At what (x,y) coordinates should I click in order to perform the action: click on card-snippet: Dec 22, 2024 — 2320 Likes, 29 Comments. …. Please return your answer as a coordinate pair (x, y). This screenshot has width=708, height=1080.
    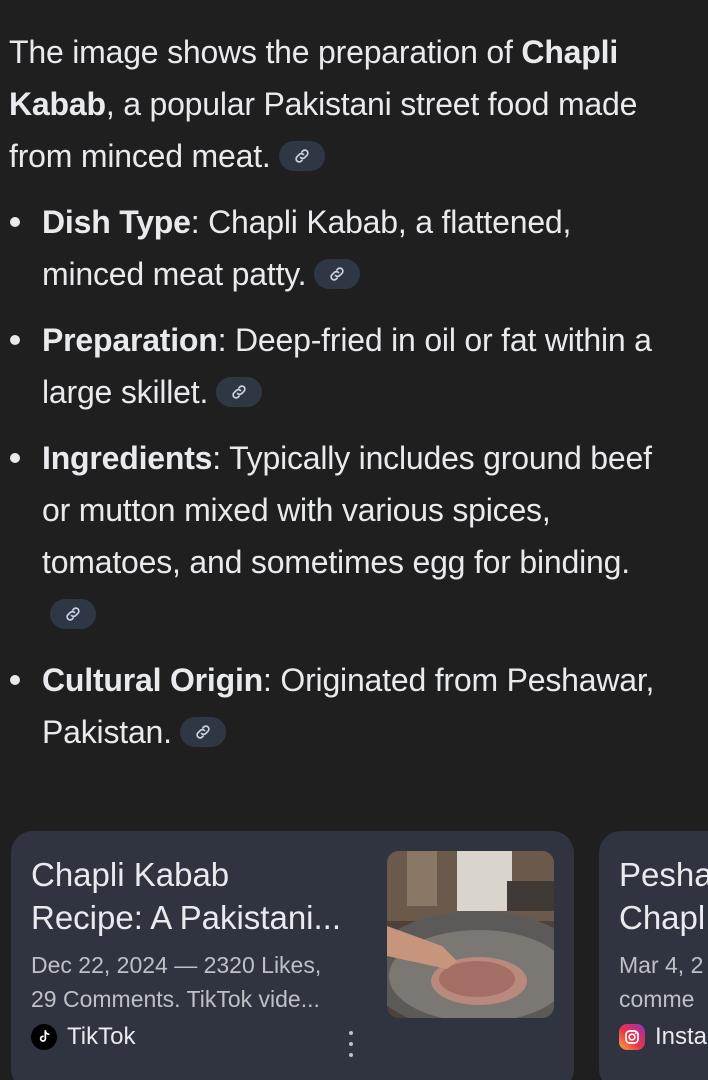
    Looking at the image, I should click on (201, 982).